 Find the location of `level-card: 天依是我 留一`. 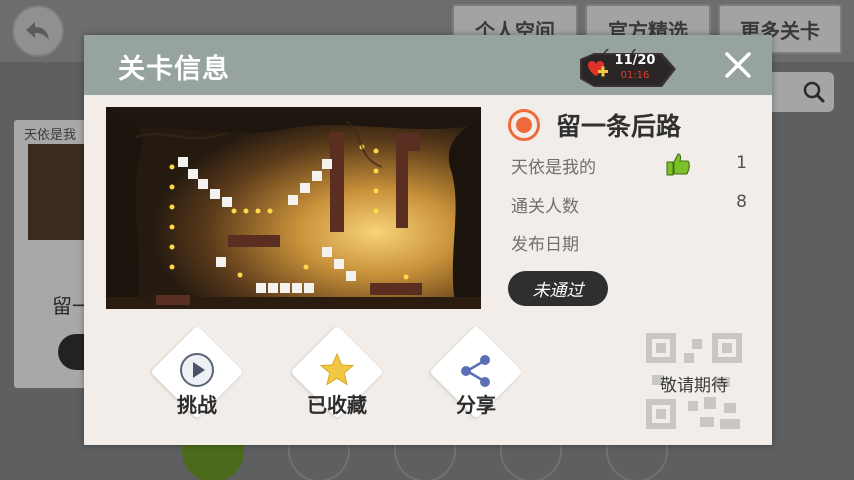

level-card: 天依是我 留一 is located at coordinates (60, 254).